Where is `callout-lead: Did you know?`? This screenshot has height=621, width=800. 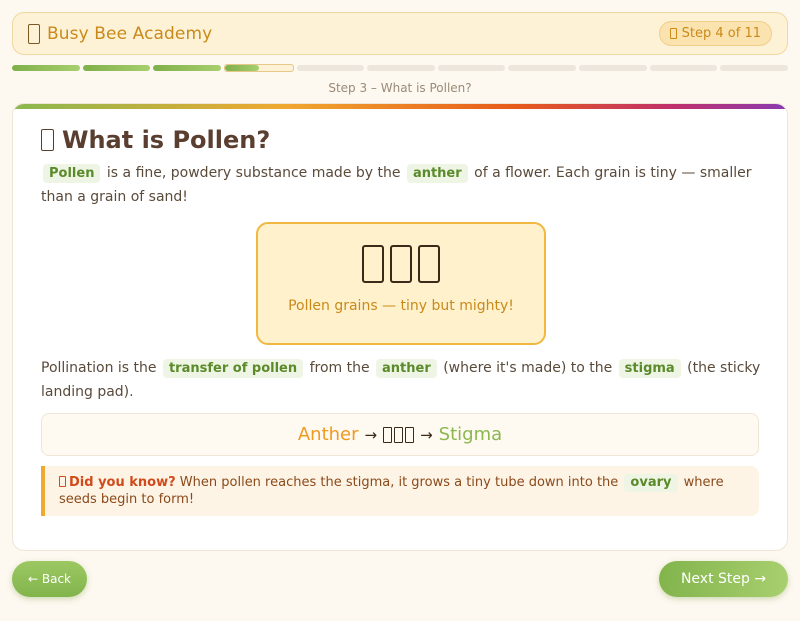
callout-lead: Did you know? is located at coordinates (122, 482).